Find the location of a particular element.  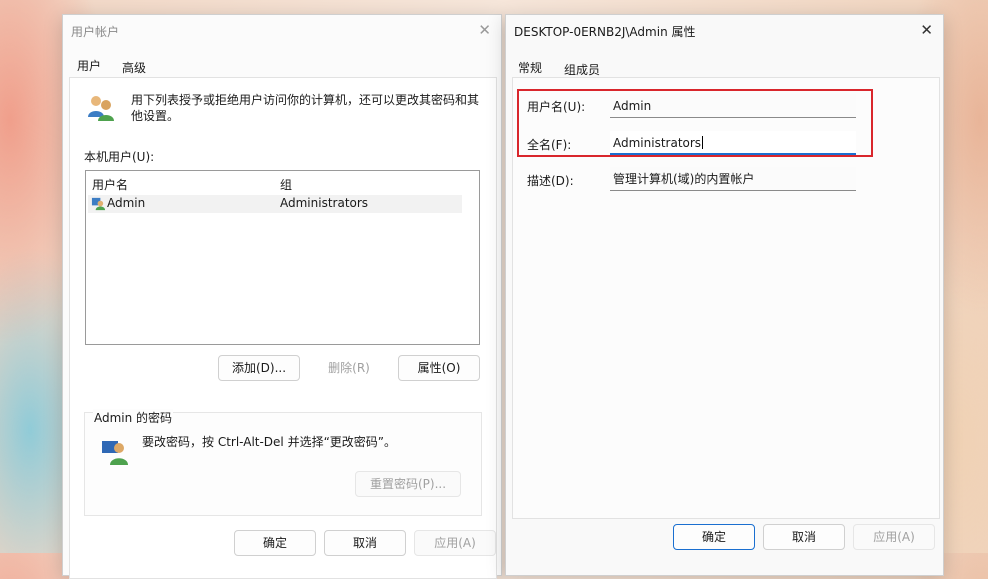

column-header-group: 组 is located at coordinates (286, 184).